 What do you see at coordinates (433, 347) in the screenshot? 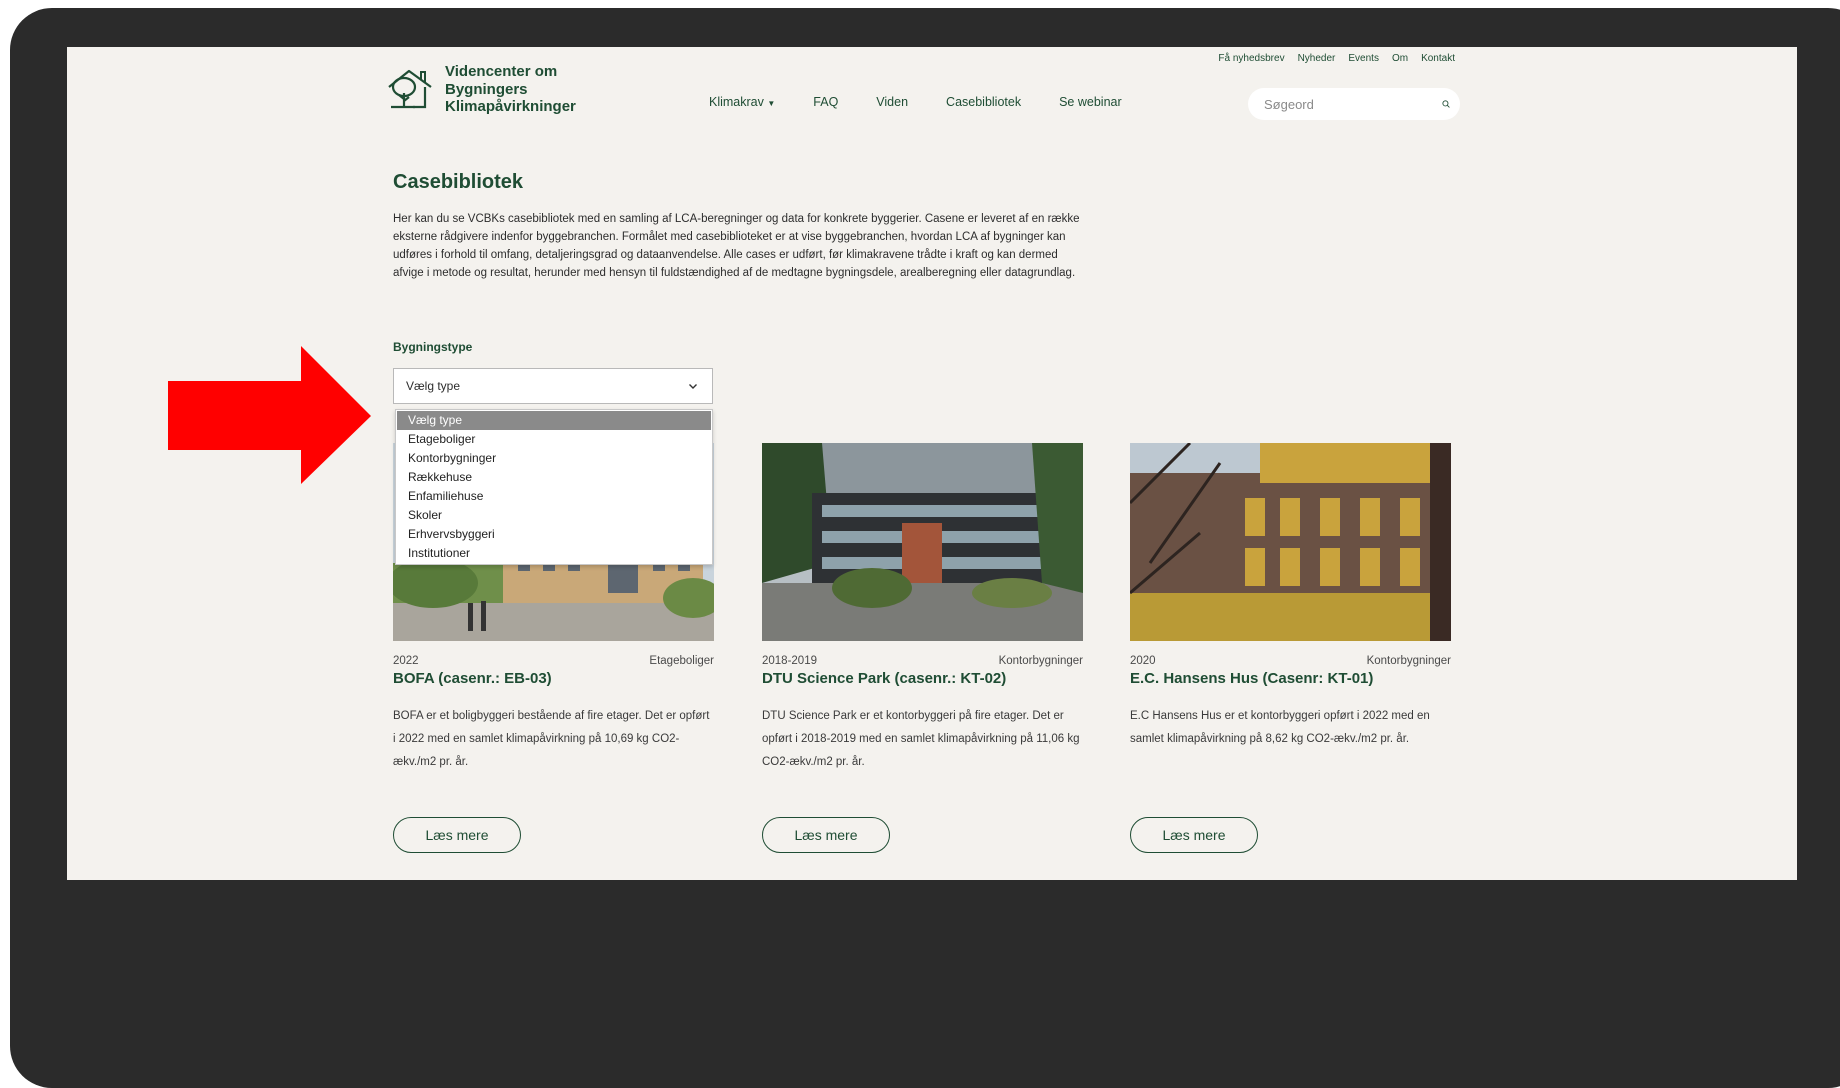
I see `building-type-label: Bygningstype` at bounding box center [433, 347].